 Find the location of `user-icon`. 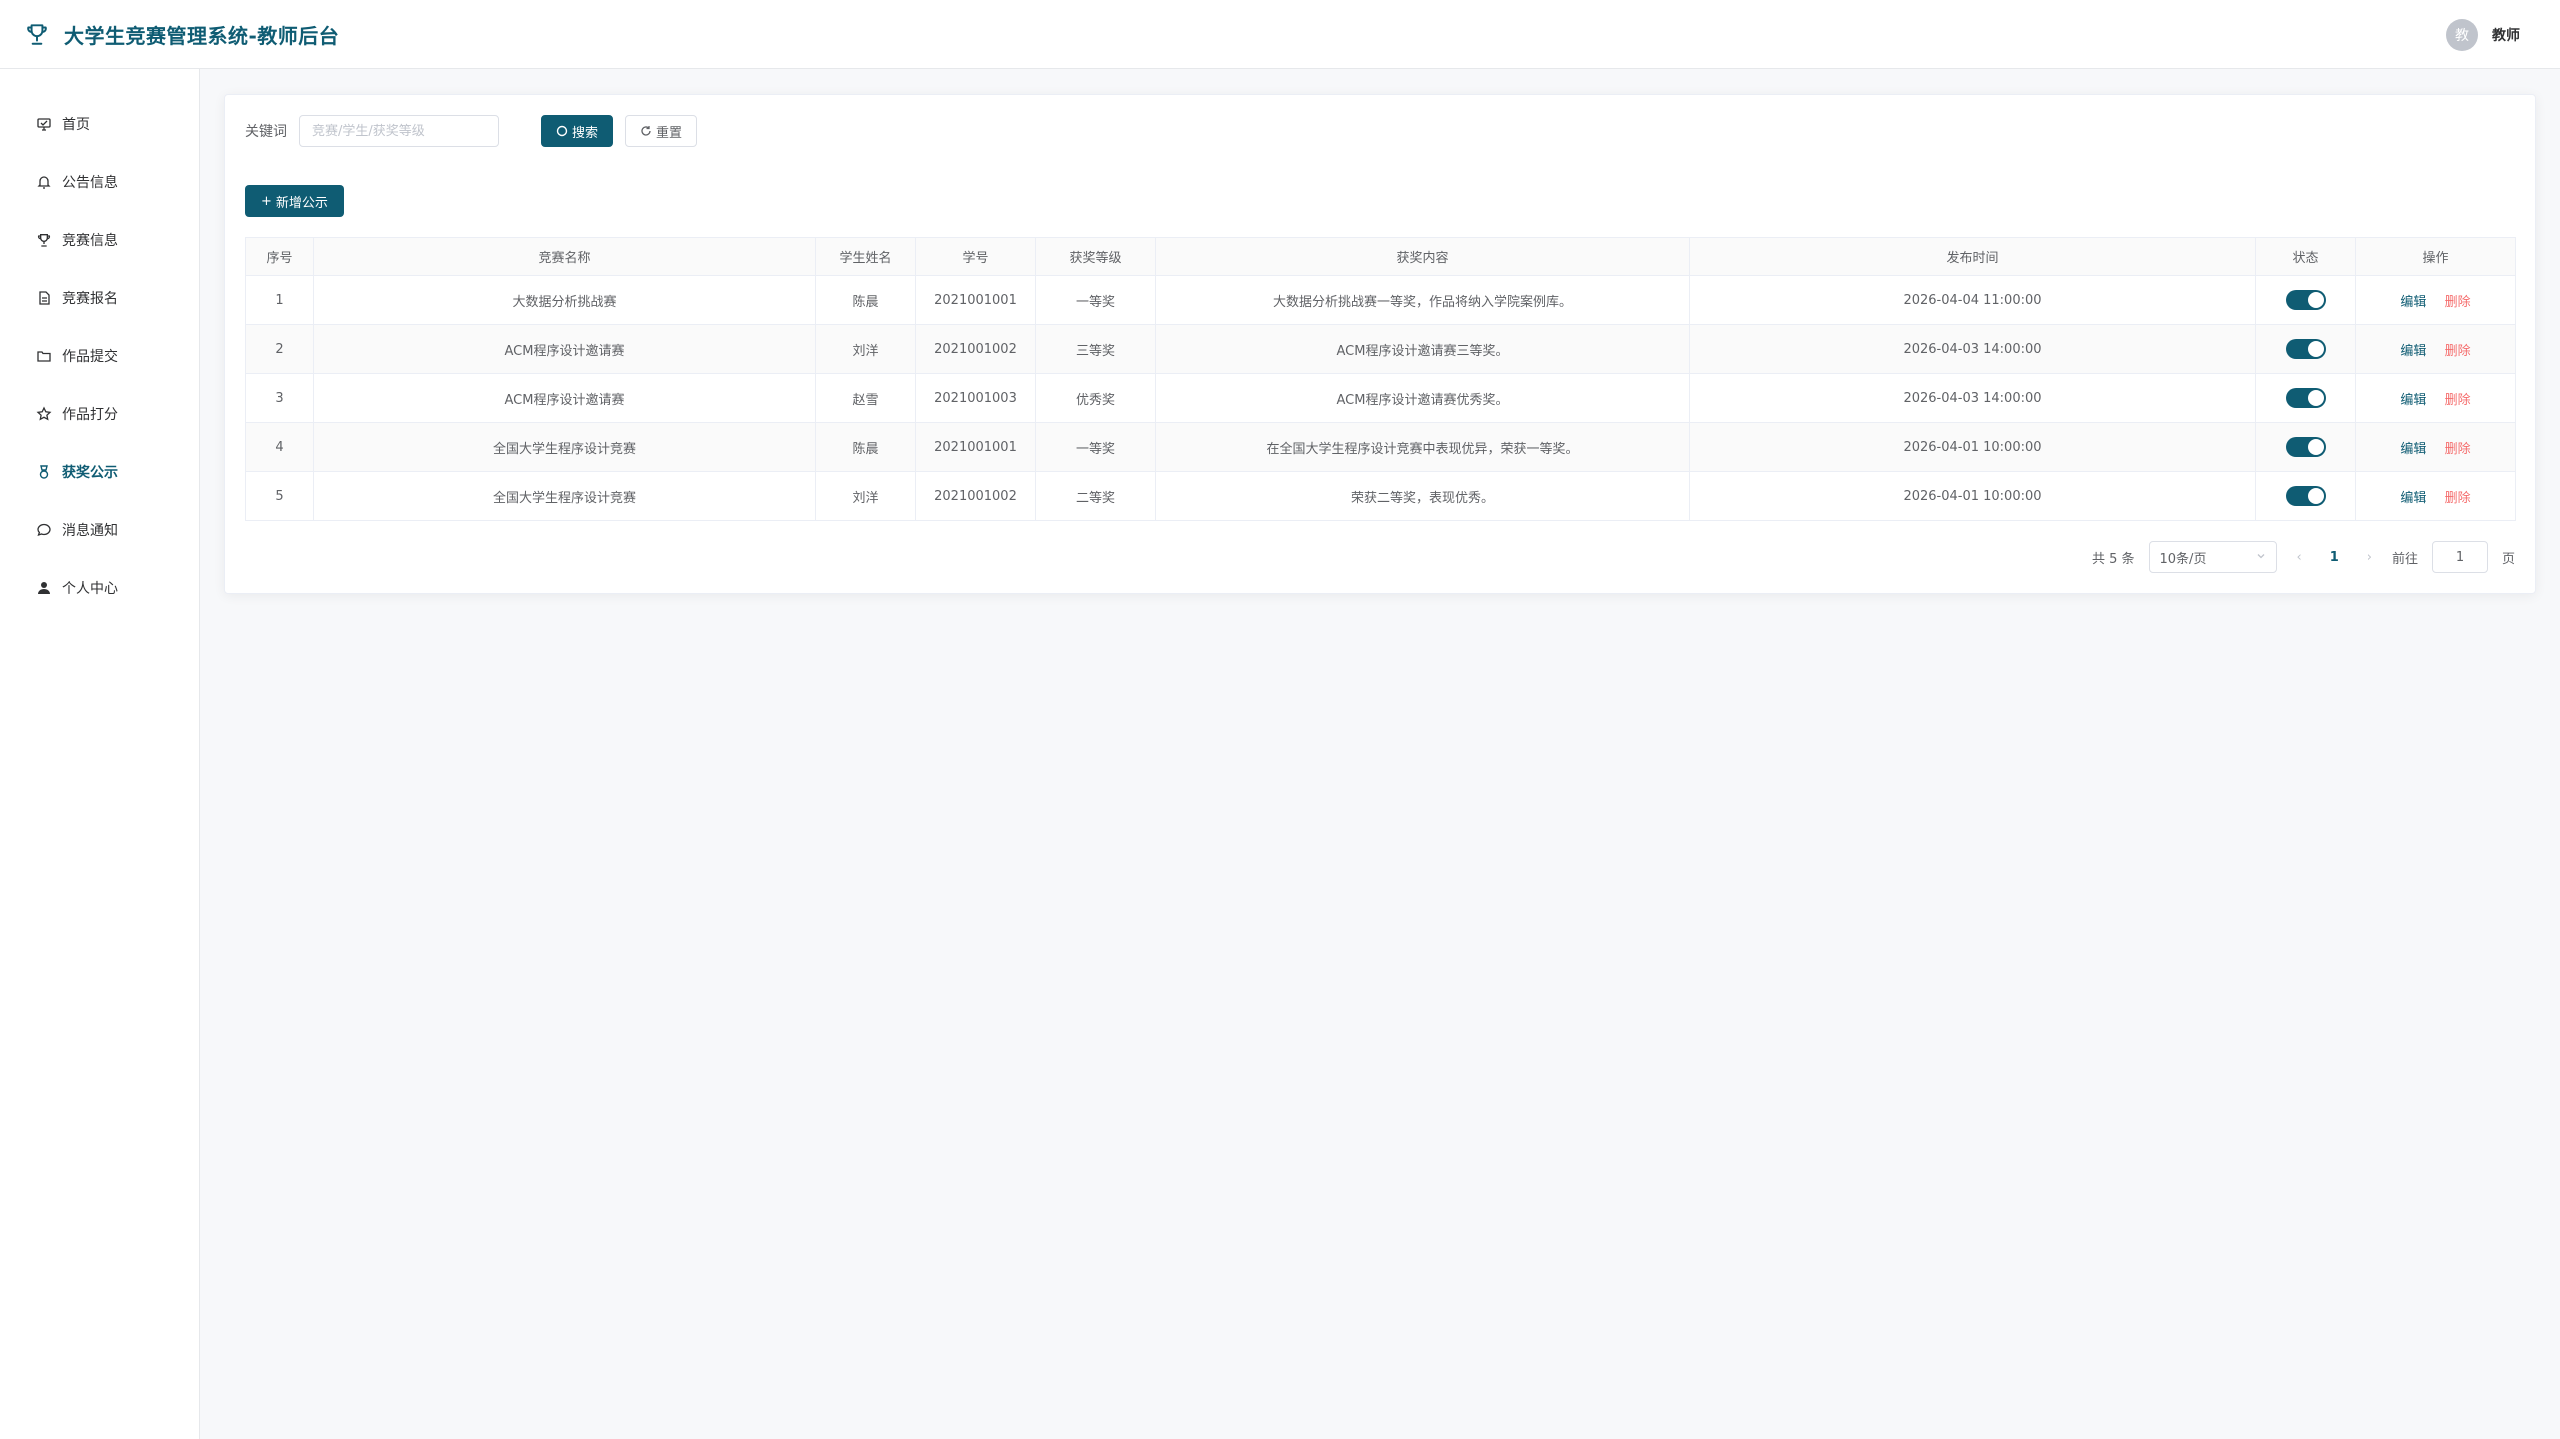

user-icon is located at coordinates (44, 588).